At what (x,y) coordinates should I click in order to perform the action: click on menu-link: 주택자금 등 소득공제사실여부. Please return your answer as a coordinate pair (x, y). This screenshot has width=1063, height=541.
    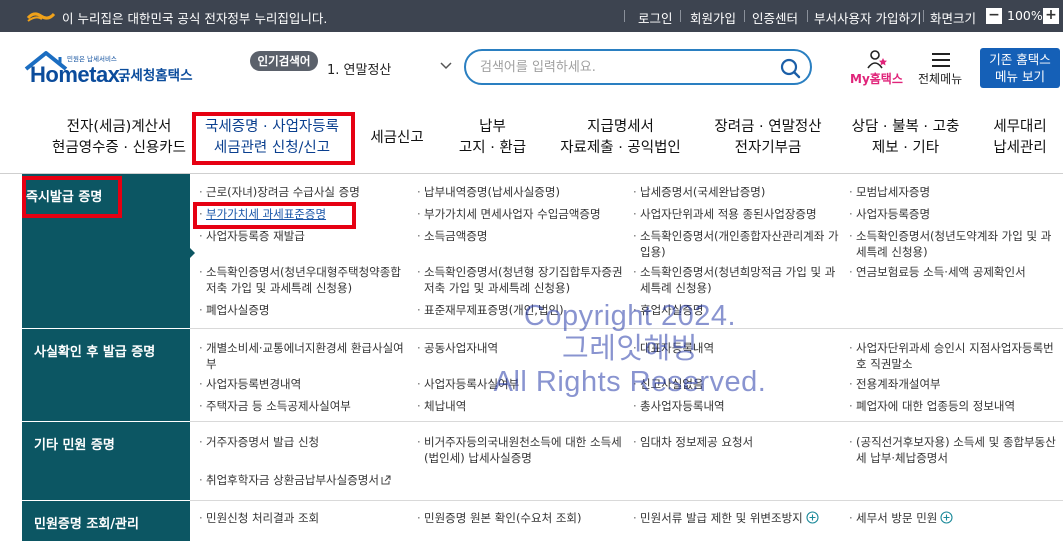
    Looking at the image, I should click on (302, 406).